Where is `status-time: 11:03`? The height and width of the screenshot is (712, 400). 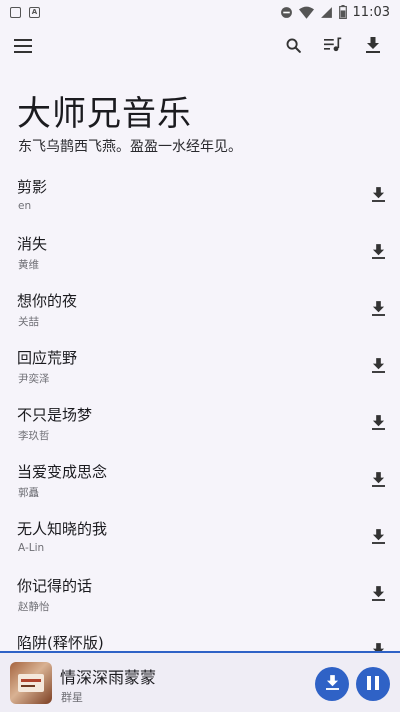 status-time: 11:03 is located at coordinates (371, 12).